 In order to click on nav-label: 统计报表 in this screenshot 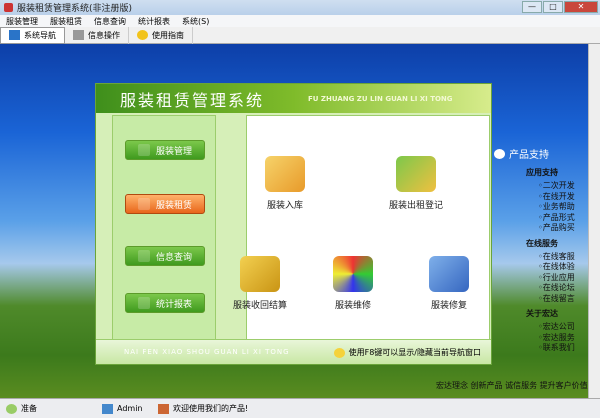, I will do `click(173, 304)`.